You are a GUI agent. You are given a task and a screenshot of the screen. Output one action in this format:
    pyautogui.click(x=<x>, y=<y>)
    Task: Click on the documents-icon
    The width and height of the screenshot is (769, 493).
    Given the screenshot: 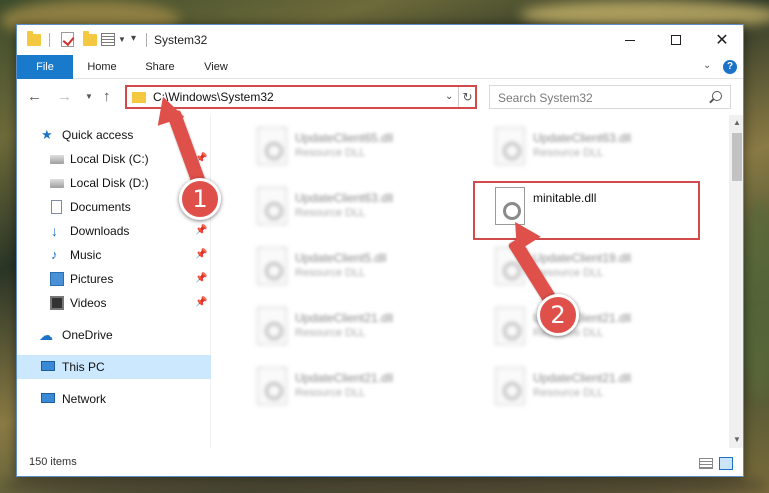 What is the action you would take?
    pyautogui.click(x=56, y=207)
    